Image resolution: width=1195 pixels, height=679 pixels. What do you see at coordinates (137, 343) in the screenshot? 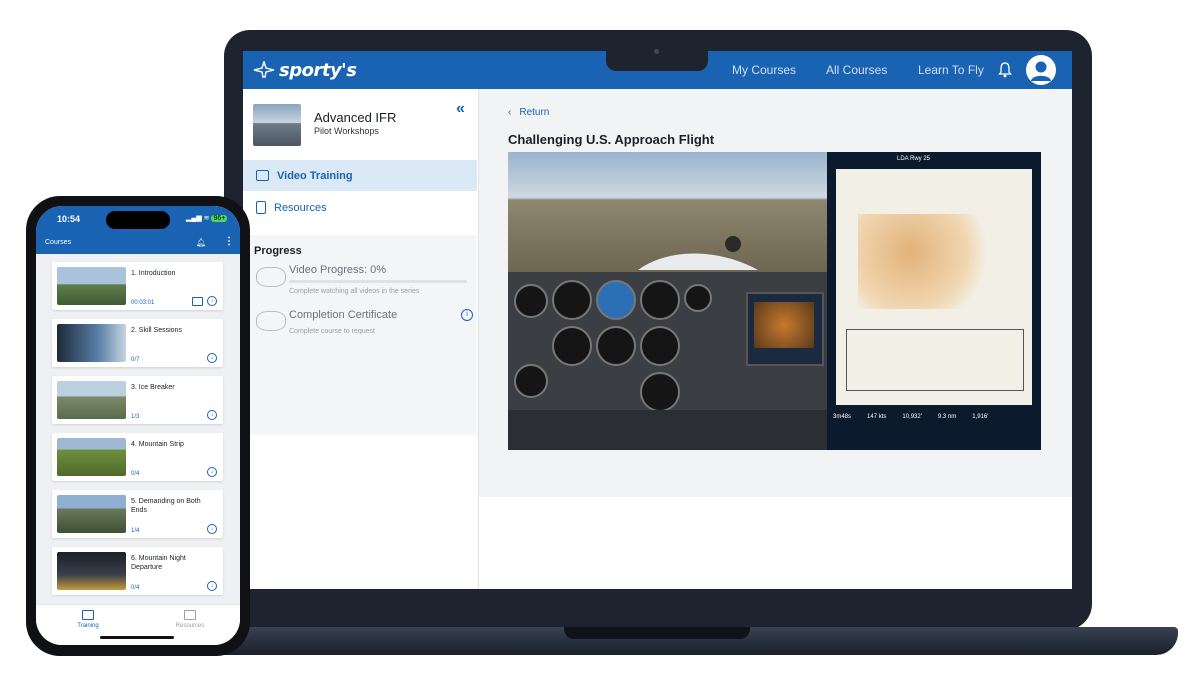
I see `list-item: 2. Skill Sessions 0/7 ↓` at bounding box center [137, 343].